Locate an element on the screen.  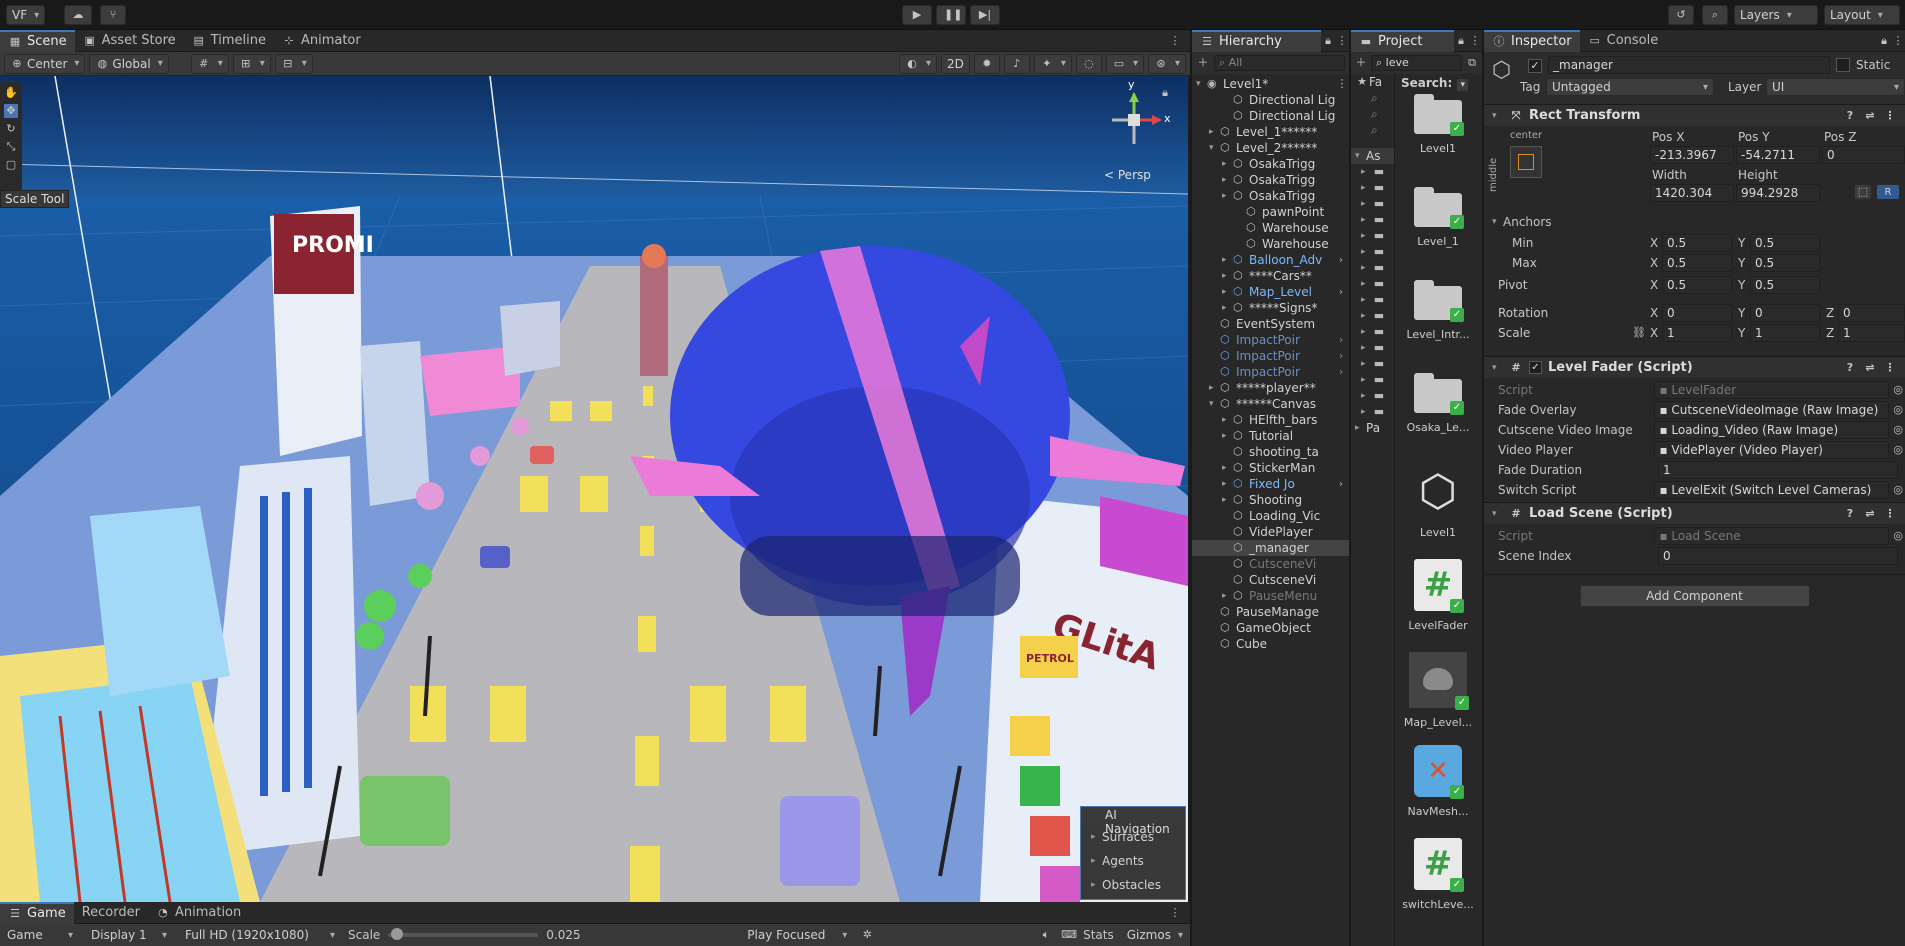
add-component-button: Add Component is located at coordinates (1694, 596).